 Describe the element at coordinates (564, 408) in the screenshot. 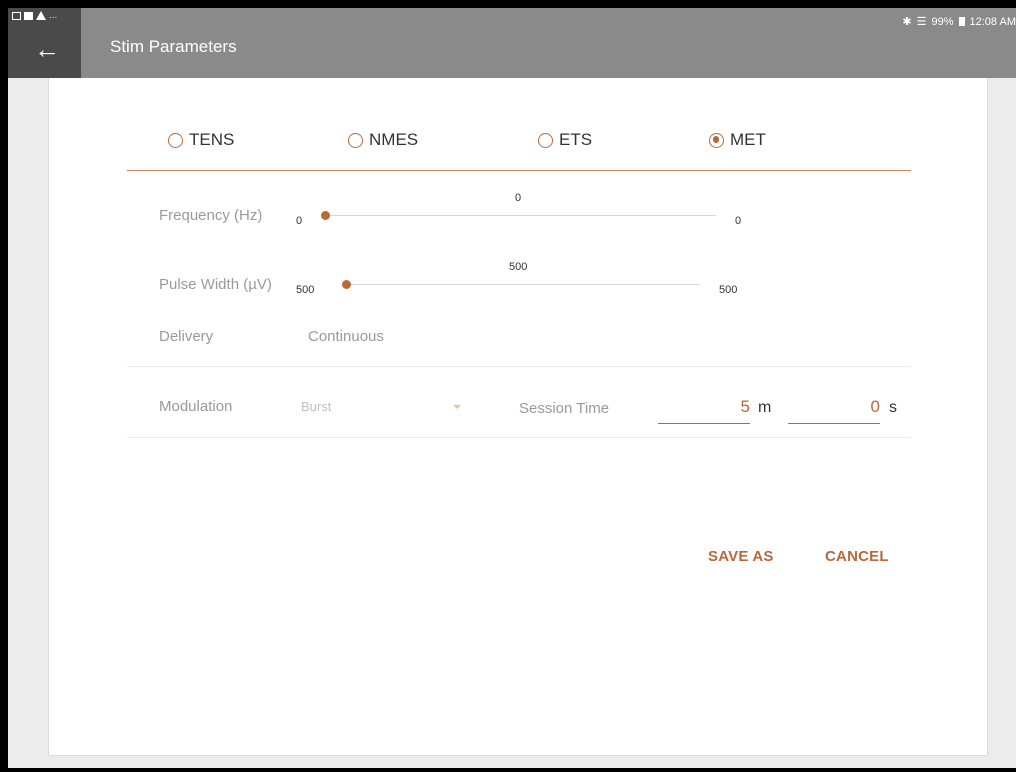

I see `session-time-label: Session Time` at that location.